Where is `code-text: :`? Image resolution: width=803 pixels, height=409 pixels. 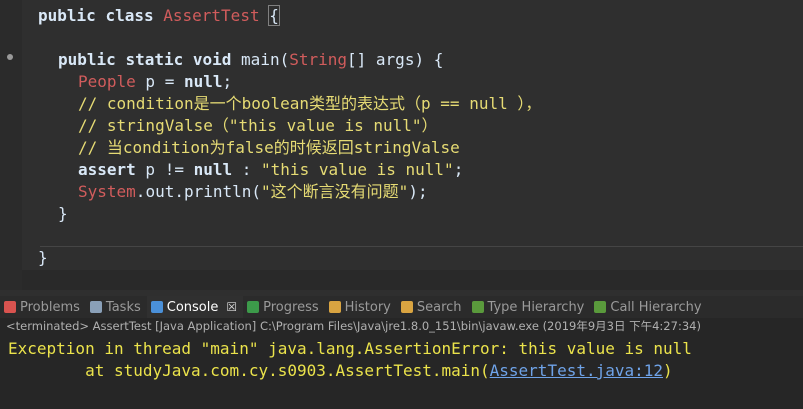
code-text: : is located at coordinates (247, 169).